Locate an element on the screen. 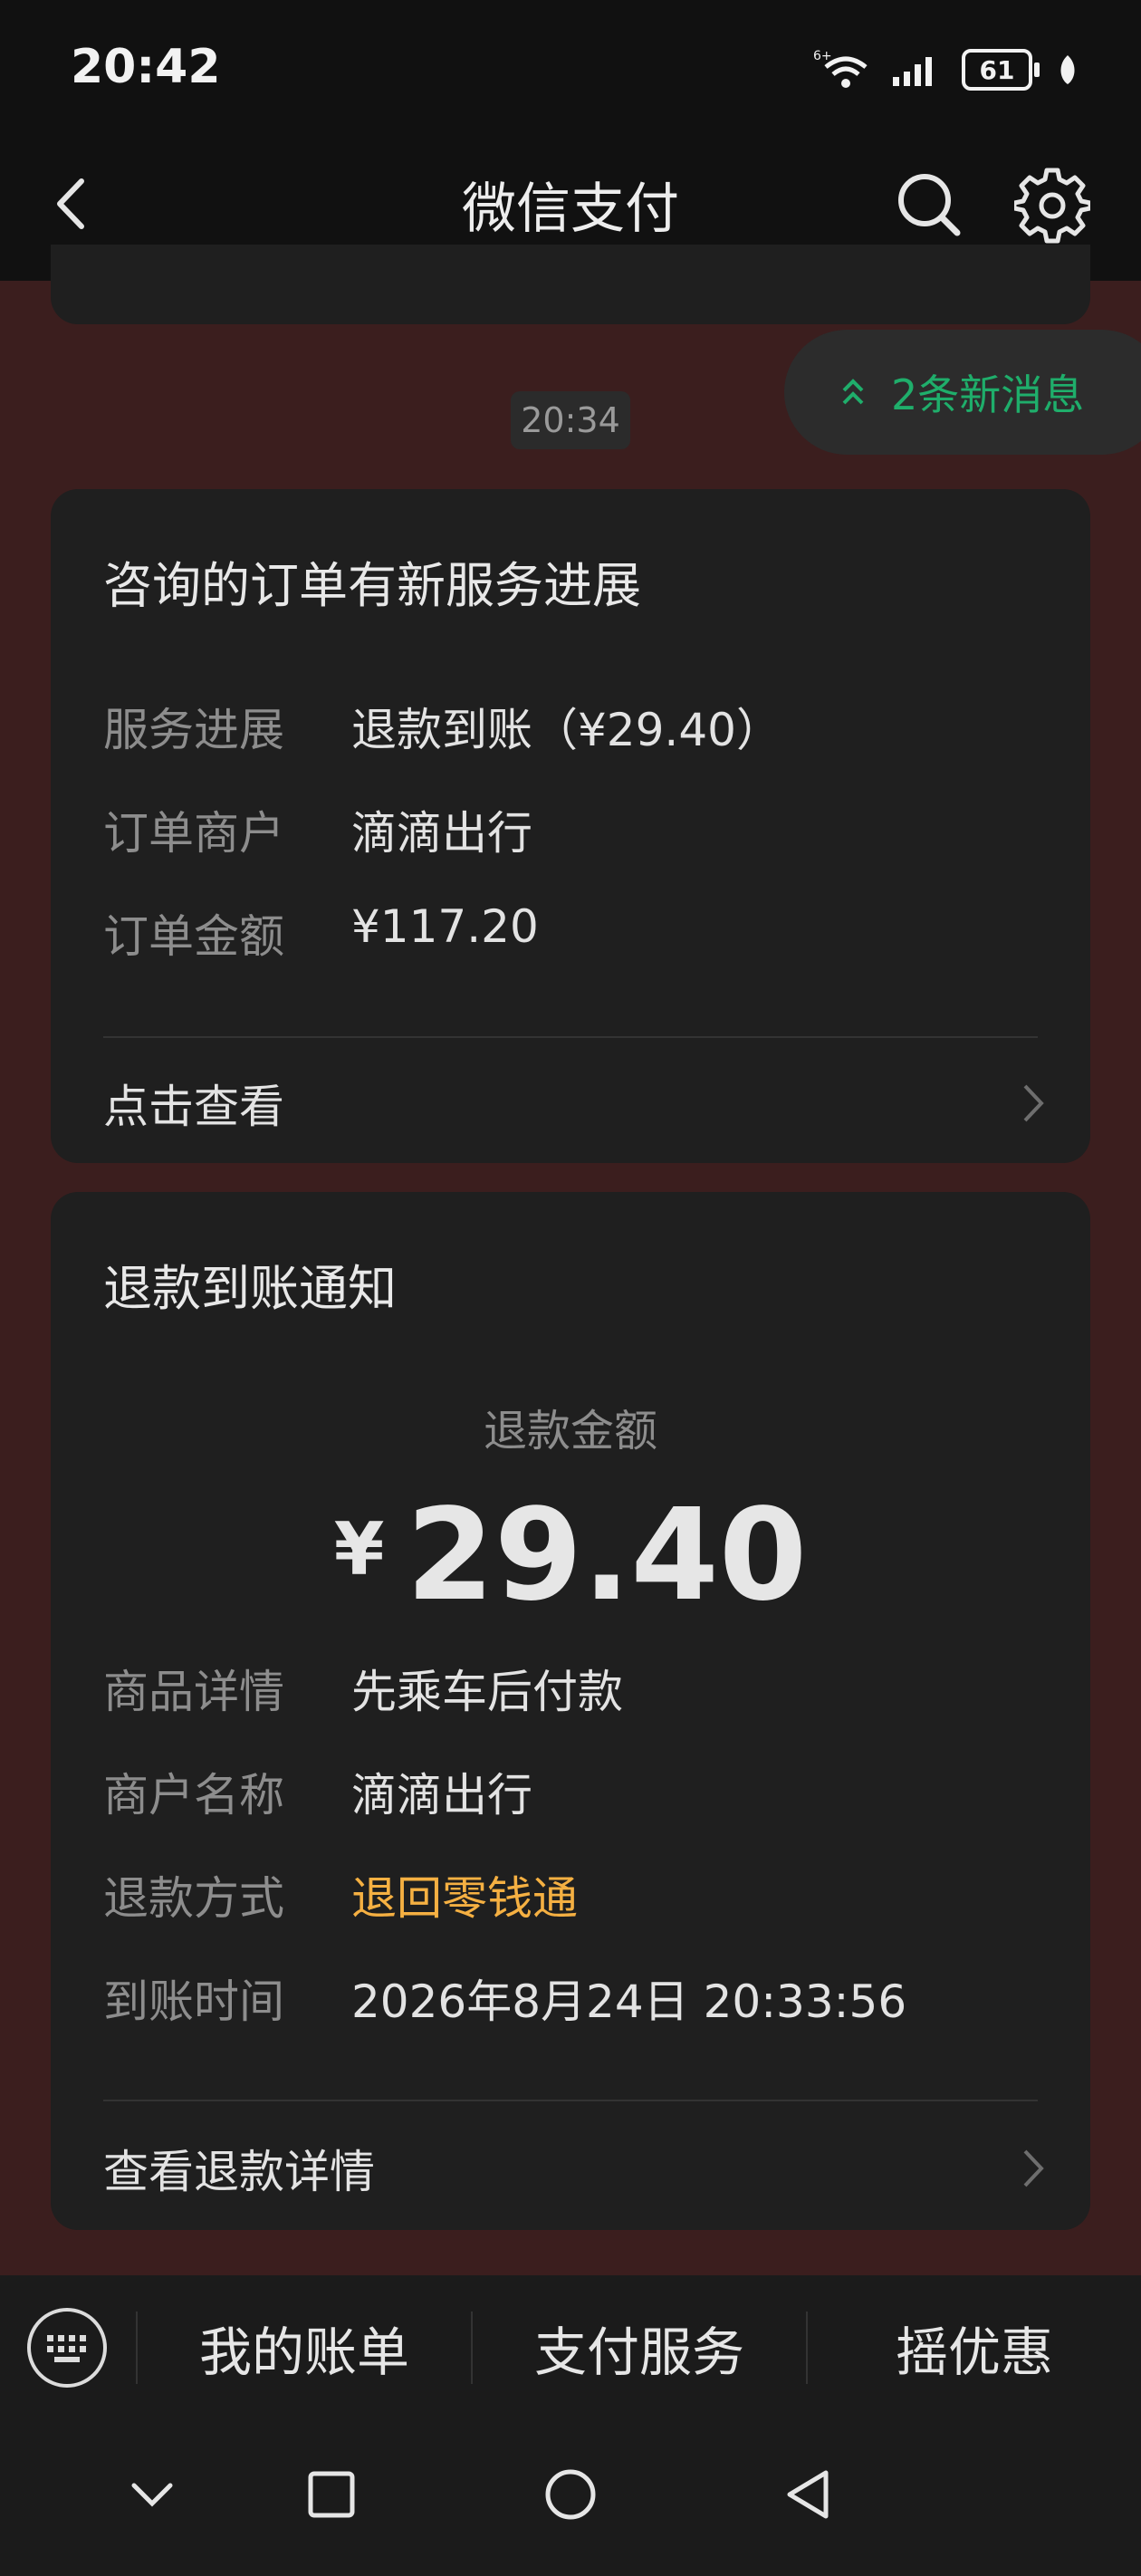 The width and height of the screenshot is (1141, 2576). row-value: ¥117.20 is located at coordinates (445, 926).